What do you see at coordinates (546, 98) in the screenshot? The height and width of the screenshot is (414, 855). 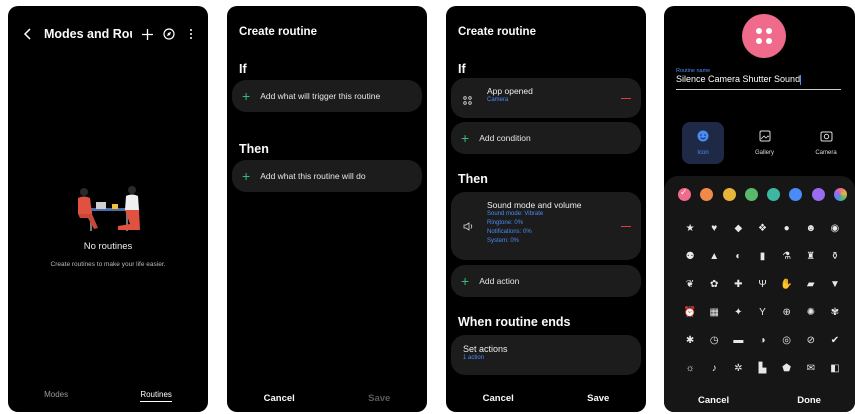 I see `trigger-card: App opened Camera` at bounding box center [546, 98].